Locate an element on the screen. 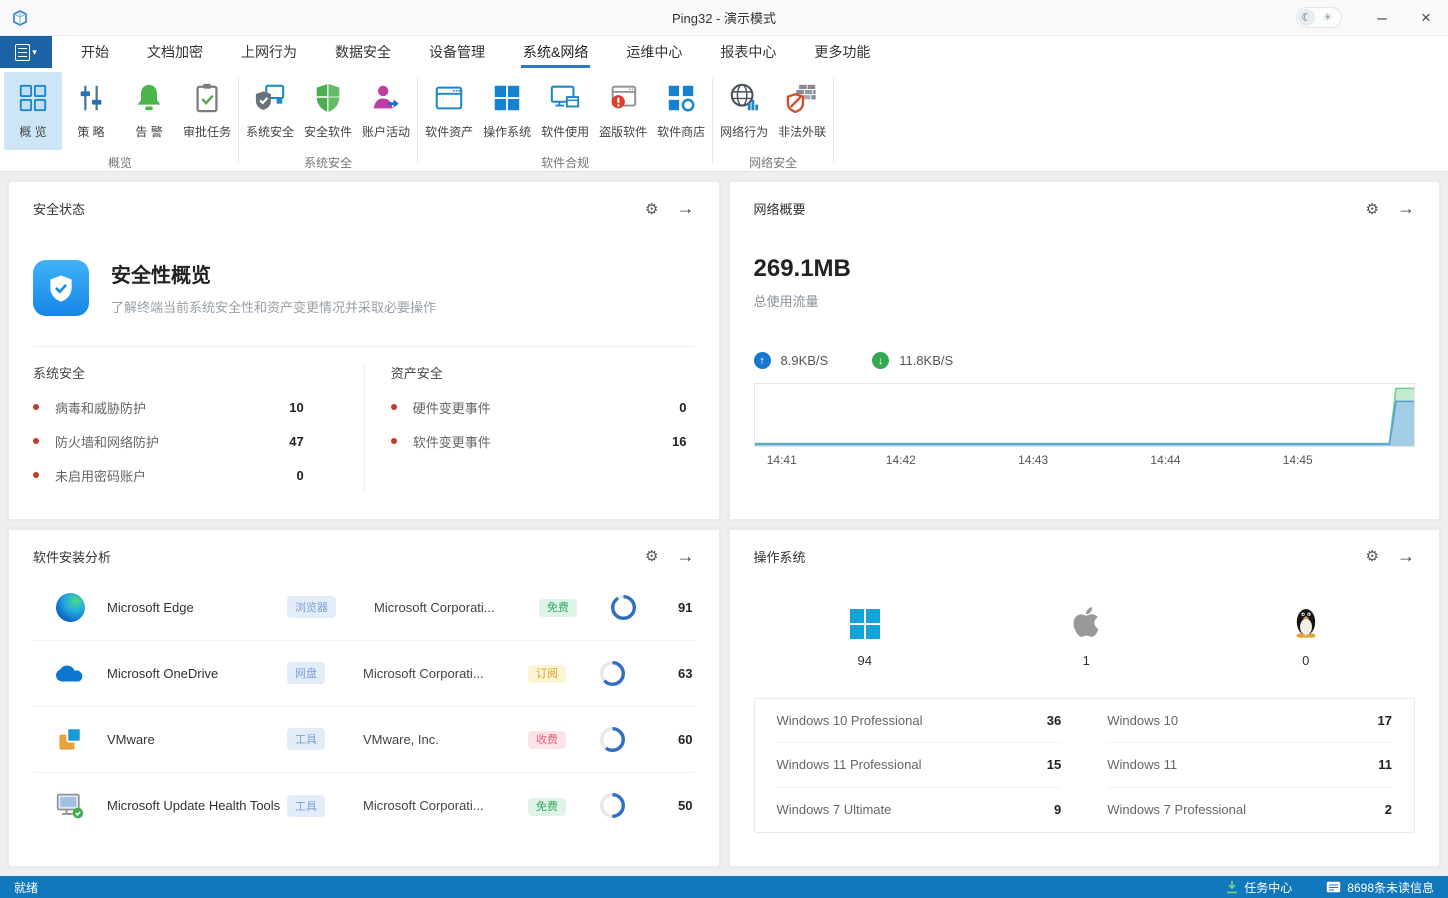  tab-more-features: 更多功能 is located at coordinates (842, 52).